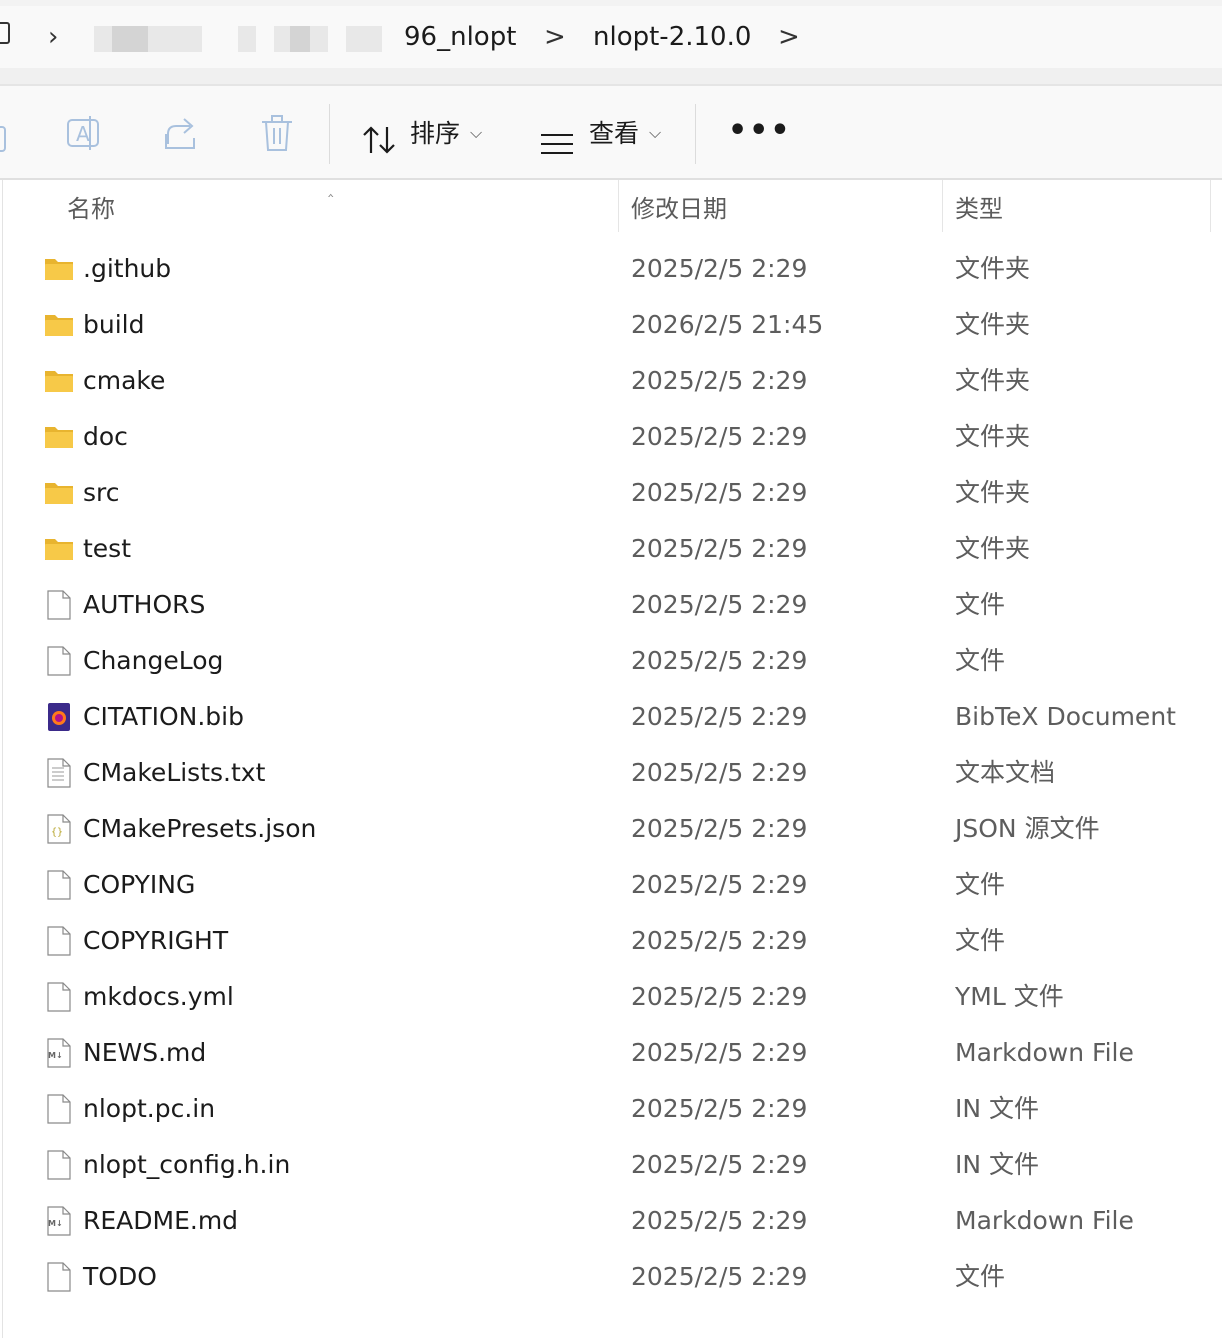 This screenshot has width=1222, height=1338. Describe the element at coordinates (611, 662) in the screenshot. I see `file-row: ChangeLog 2025/2/5 2:29 文件` at that location.